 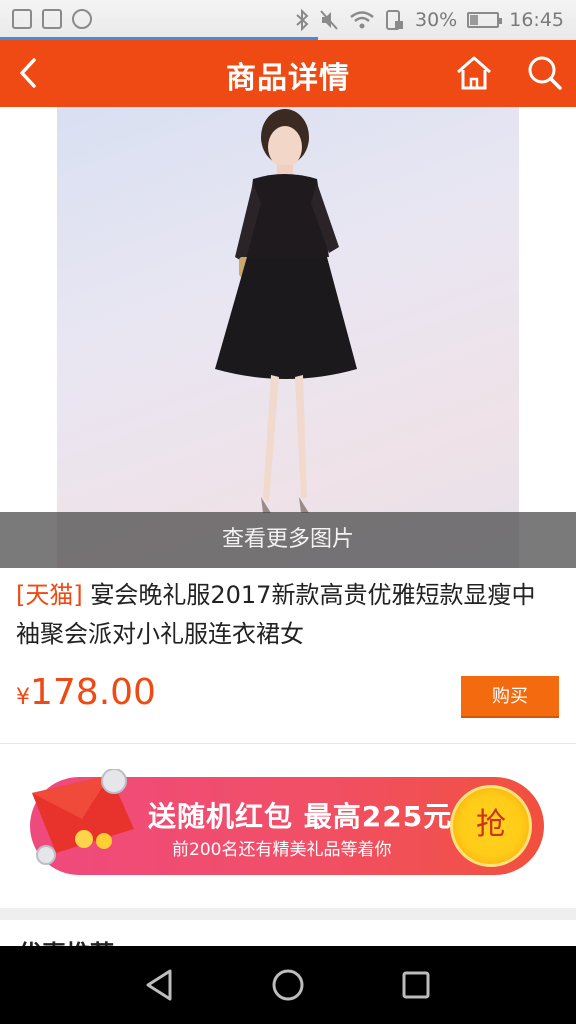 I want to click on view-more-photos-button: 查看更多图片, so click(x=288, y=540).